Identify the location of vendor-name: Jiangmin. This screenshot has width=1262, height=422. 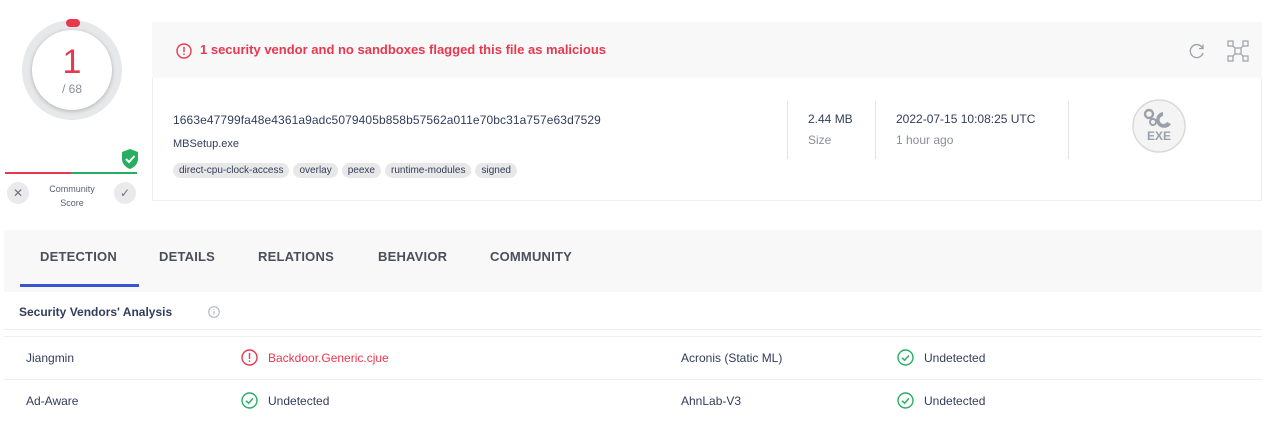
(50, 358).